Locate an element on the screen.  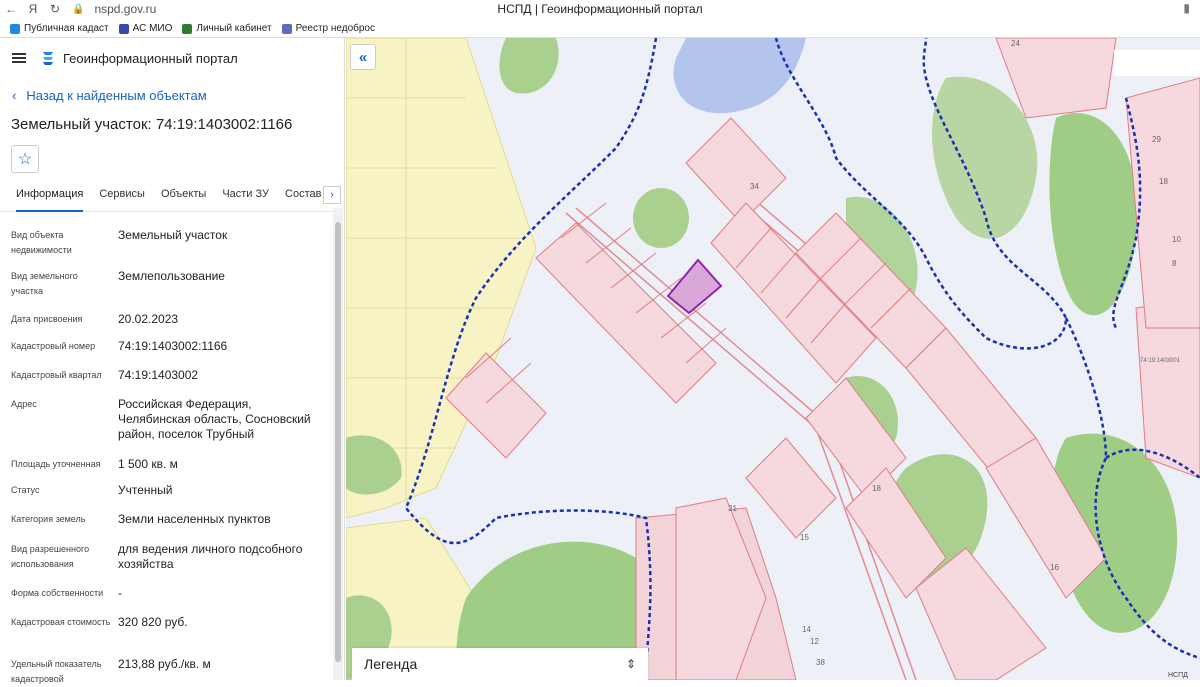
menu-icon is located at coordinates (19, 58).